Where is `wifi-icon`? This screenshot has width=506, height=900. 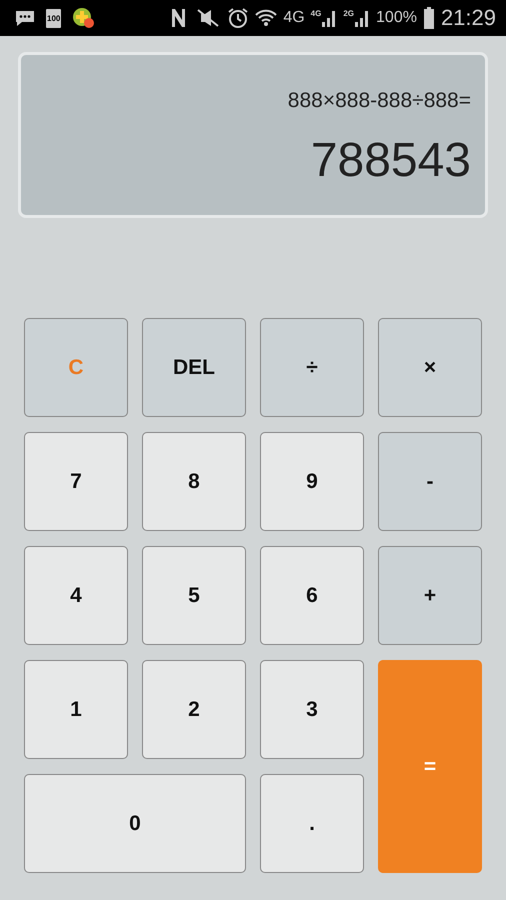 wifi-icon is located at coordinates (266, 18).